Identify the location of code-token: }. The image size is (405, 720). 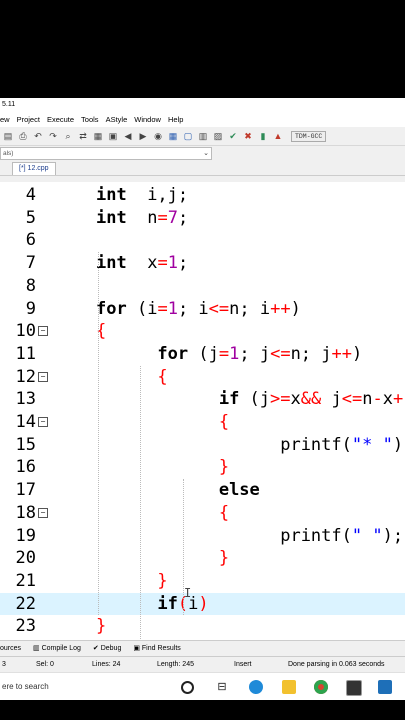
(162, 580).